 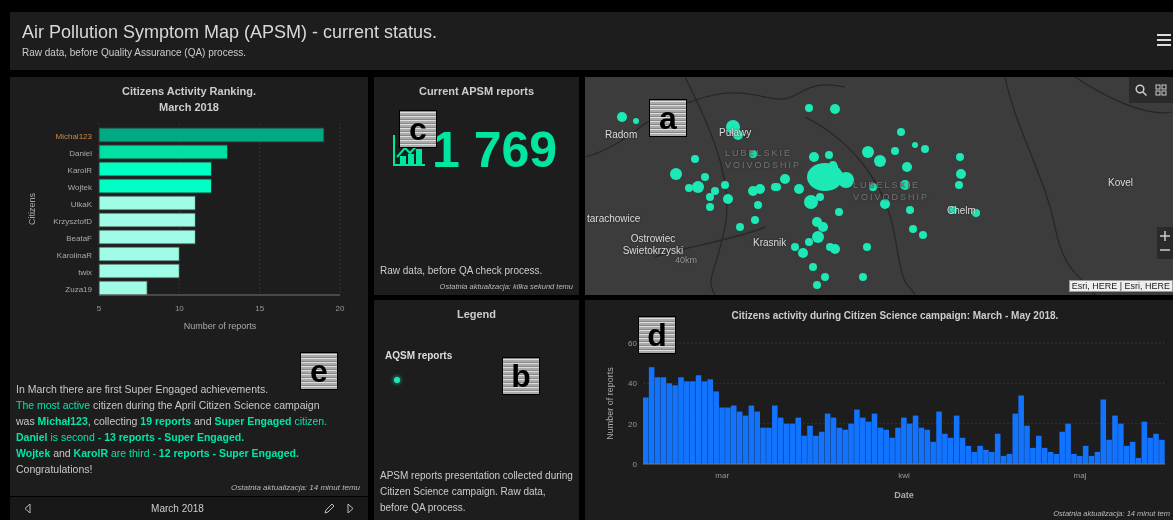 What do you see at coordinates (1080, 475) in the screenshot?
I see `tick-label: maj` at bounding box center [1080, 475].